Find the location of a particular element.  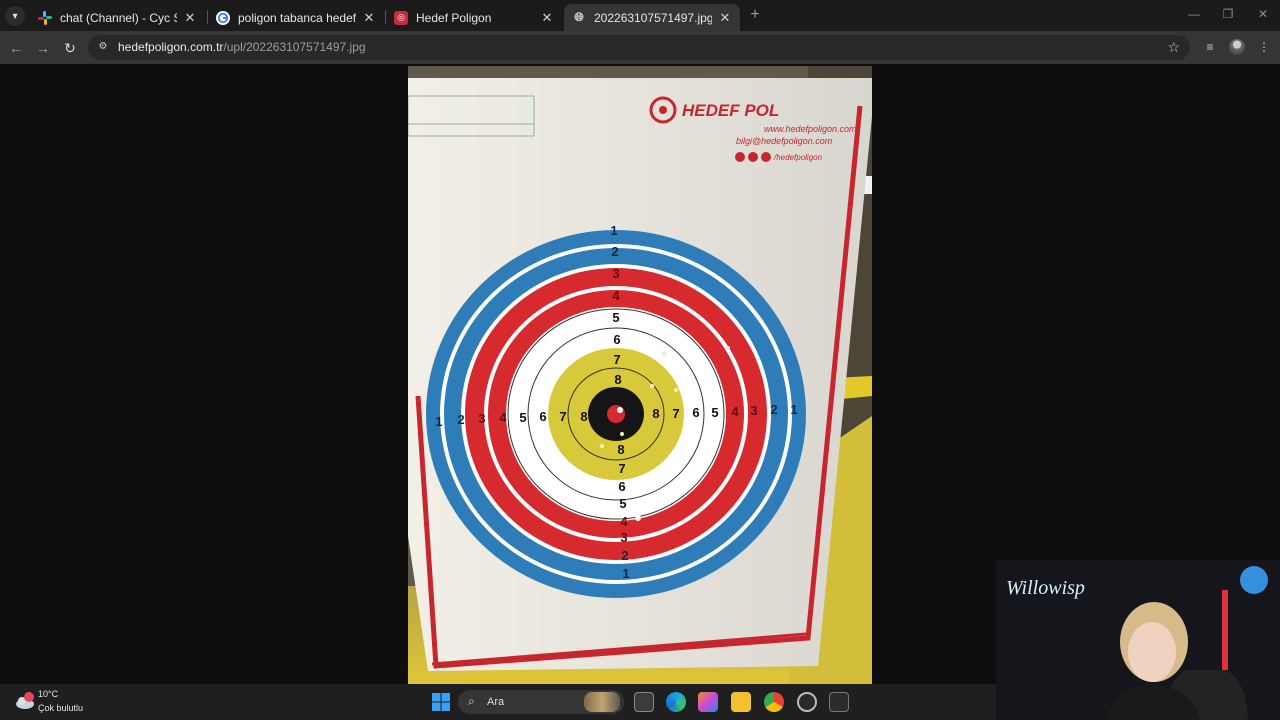

cloud-icon is located at coordinates (25, 700).